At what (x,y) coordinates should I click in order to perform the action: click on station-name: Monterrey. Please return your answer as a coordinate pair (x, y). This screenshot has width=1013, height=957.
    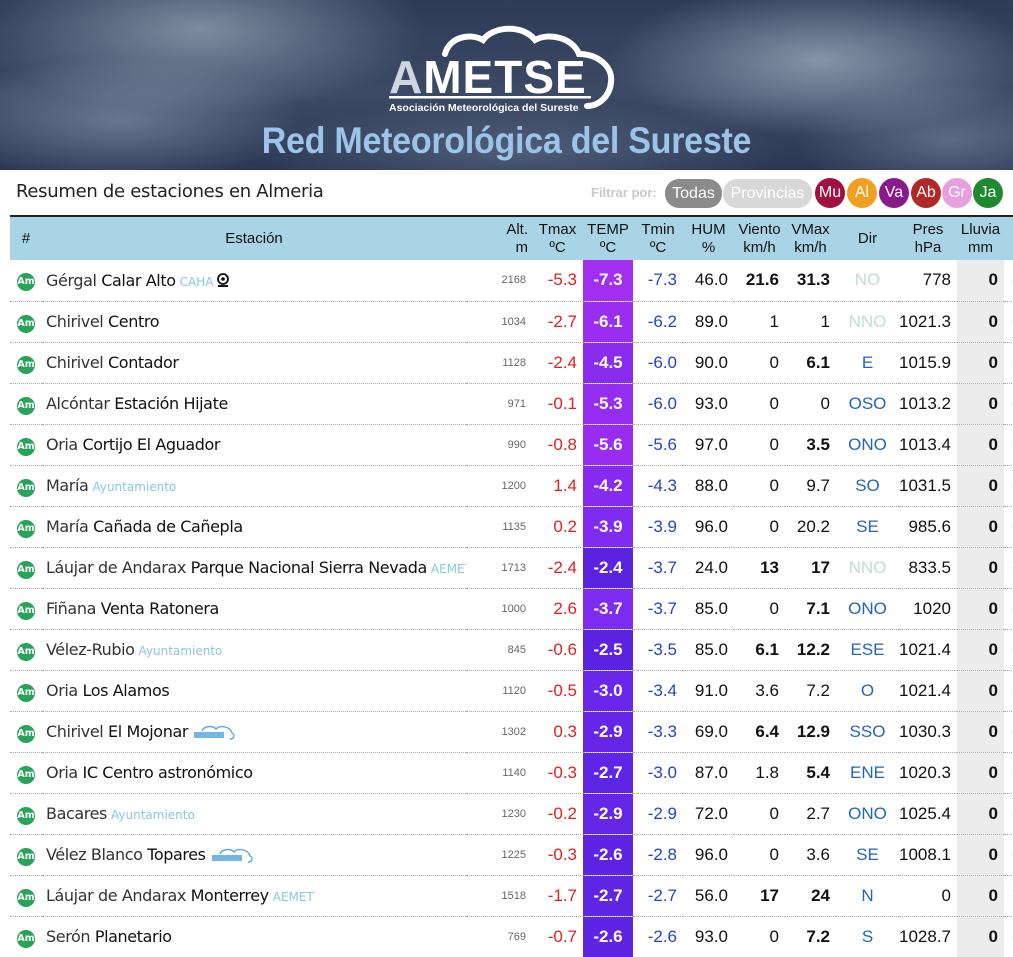
    Looking at the image, I should click on (230, 895).